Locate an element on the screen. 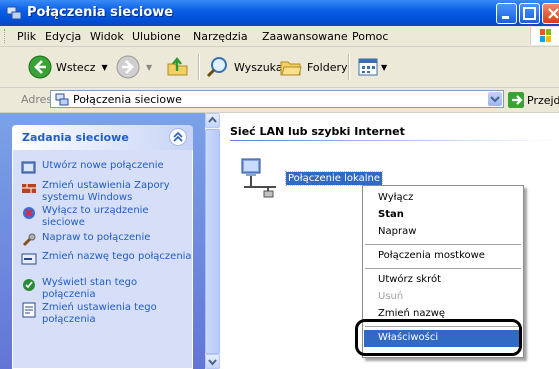 This screenshot has width=559, height=369. menu-delete: Usuń is located at coordinates (443, 297).